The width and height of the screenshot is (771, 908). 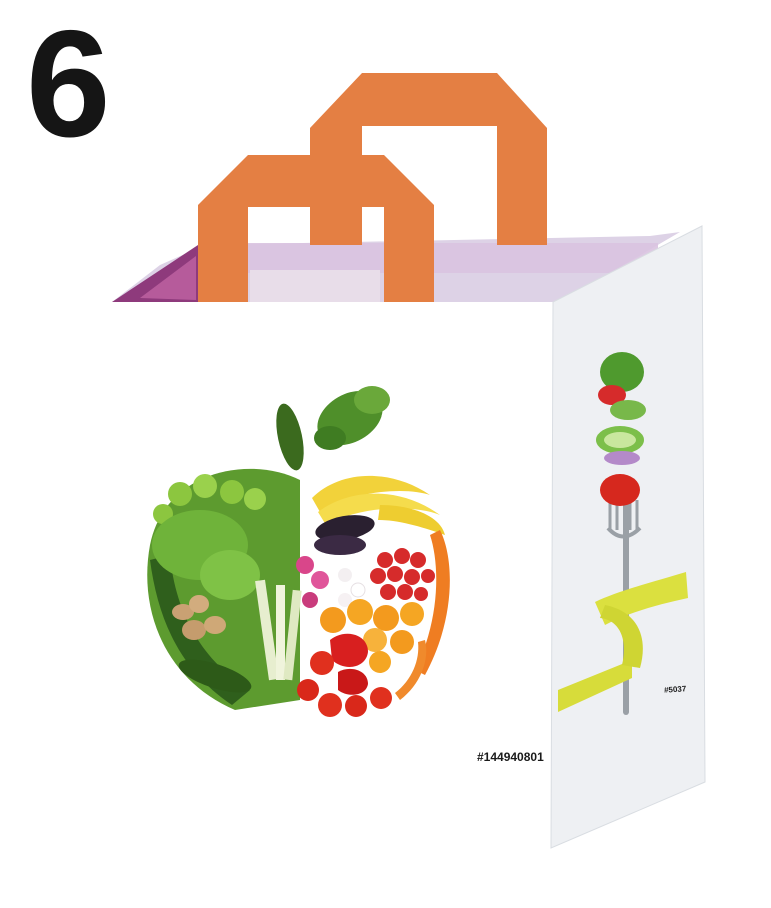 I want to click on side-stock-code: #5037, so click(x=675, y=689).